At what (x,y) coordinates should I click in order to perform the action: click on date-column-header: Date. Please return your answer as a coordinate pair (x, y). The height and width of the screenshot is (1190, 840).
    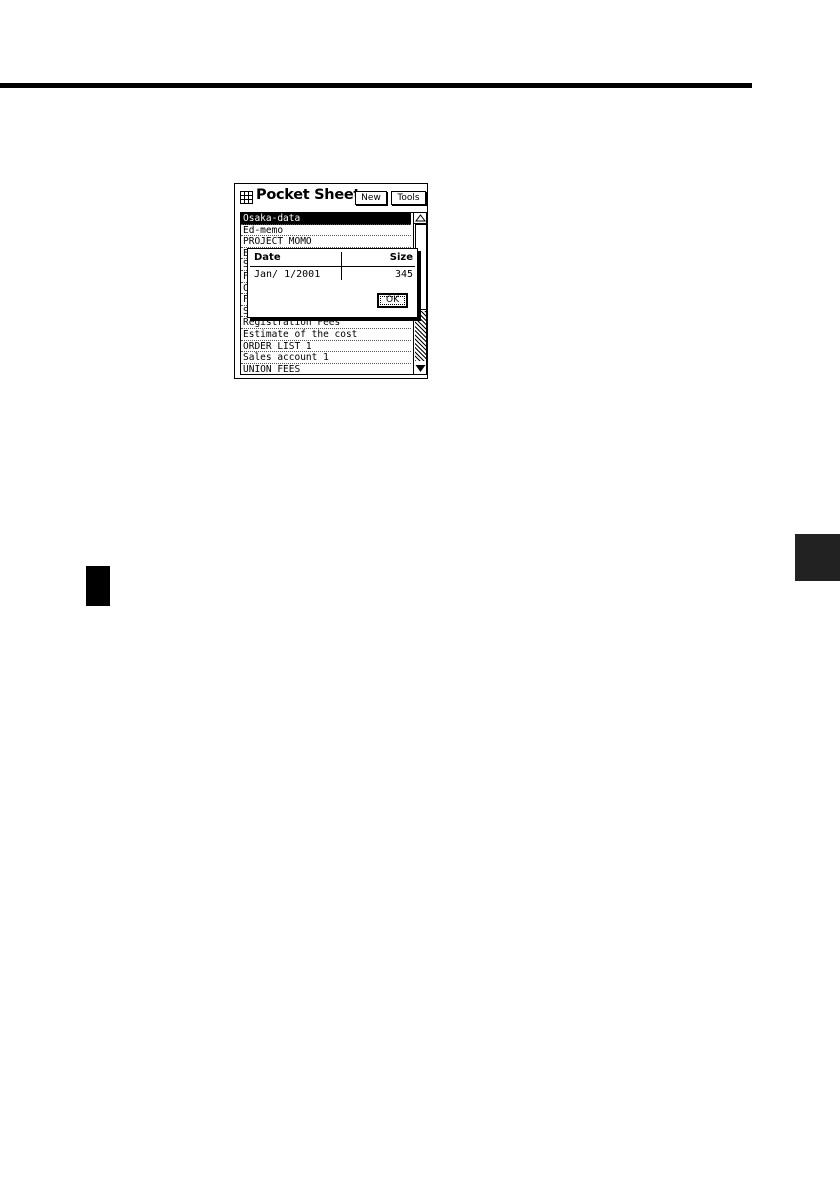
    Looking at the image, I should click on (267, 257).